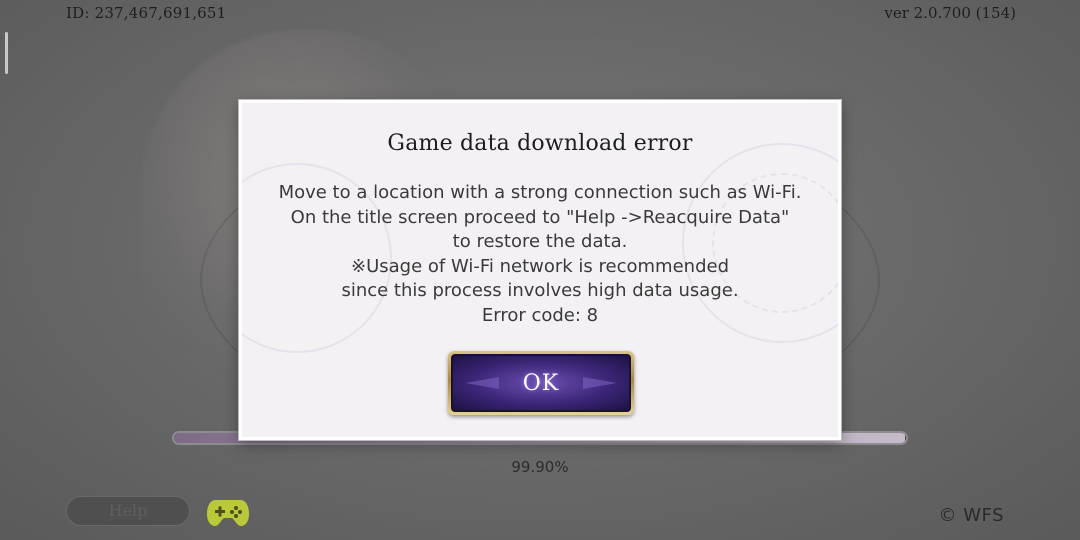 The height and width of the screenshot is (540, 1080). What do you see at coordinates (539, 266) in the screenshot?
I see `dialog-message-line: ※Usage of Wi-Fi network is recommended` at bounding box center [539, 266].